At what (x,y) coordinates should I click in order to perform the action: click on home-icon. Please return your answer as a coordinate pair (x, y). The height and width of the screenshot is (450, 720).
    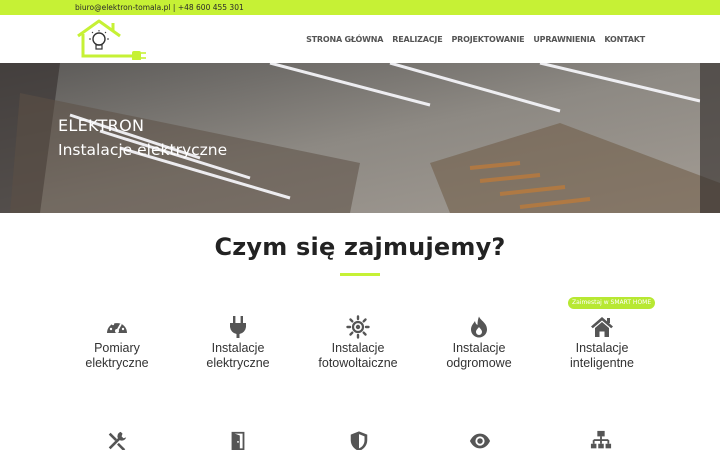
    Looking at the image, I should click on (602, 327).